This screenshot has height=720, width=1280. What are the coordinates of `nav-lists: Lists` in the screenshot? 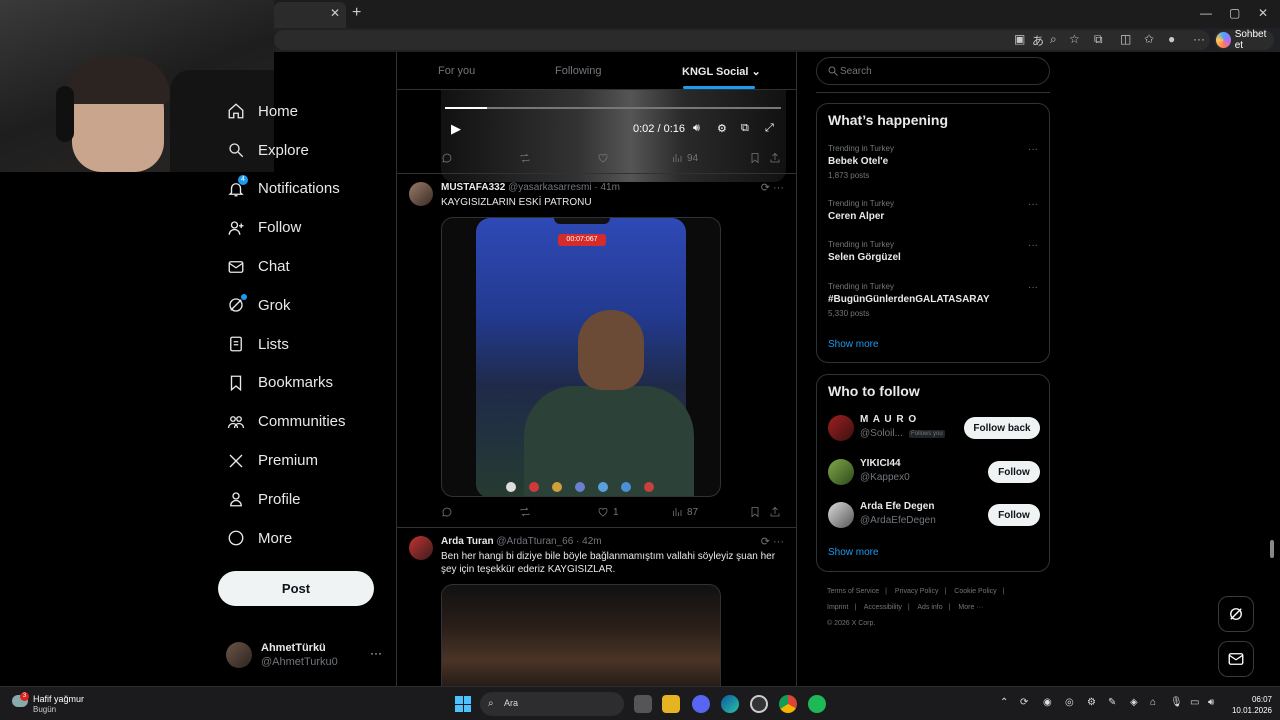 It's located at (303, 344).